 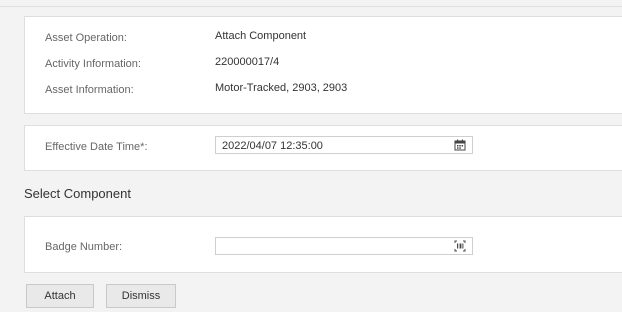 I want to click on activity-information-value: 220000017/4, so click(x=247, y=62).